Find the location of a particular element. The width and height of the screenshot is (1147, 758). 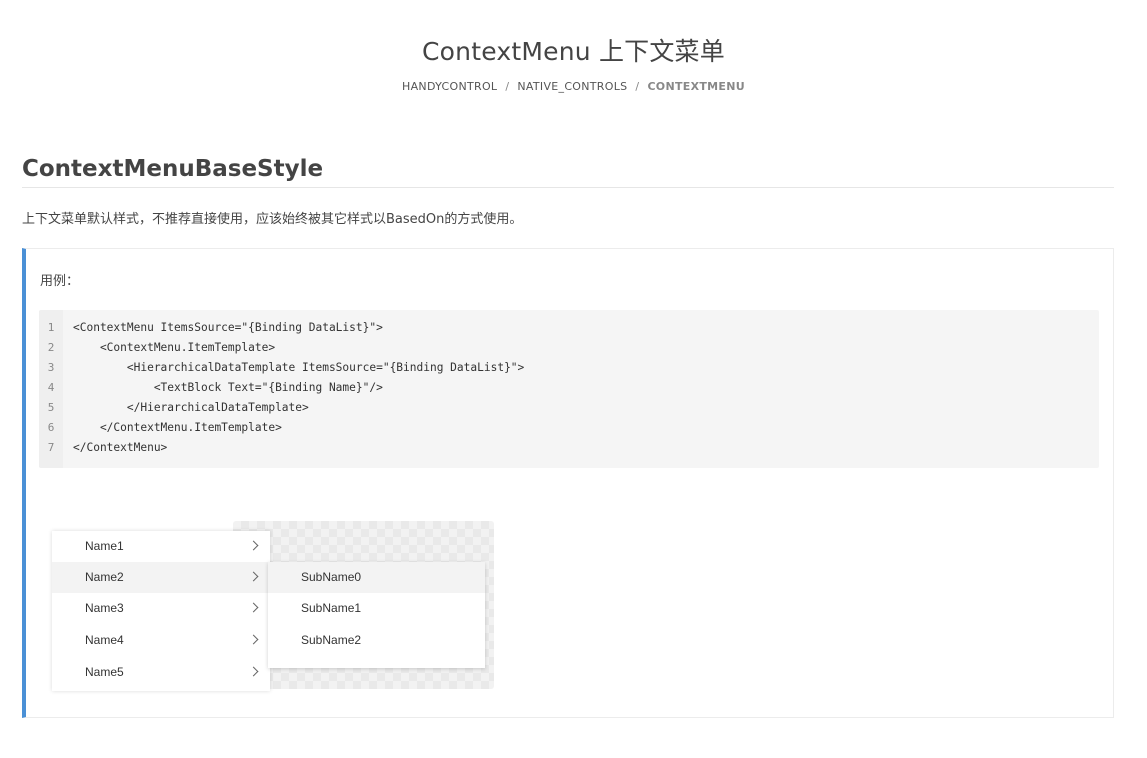

menu-item-name1: Name1 is located at coordinates (161, 546).